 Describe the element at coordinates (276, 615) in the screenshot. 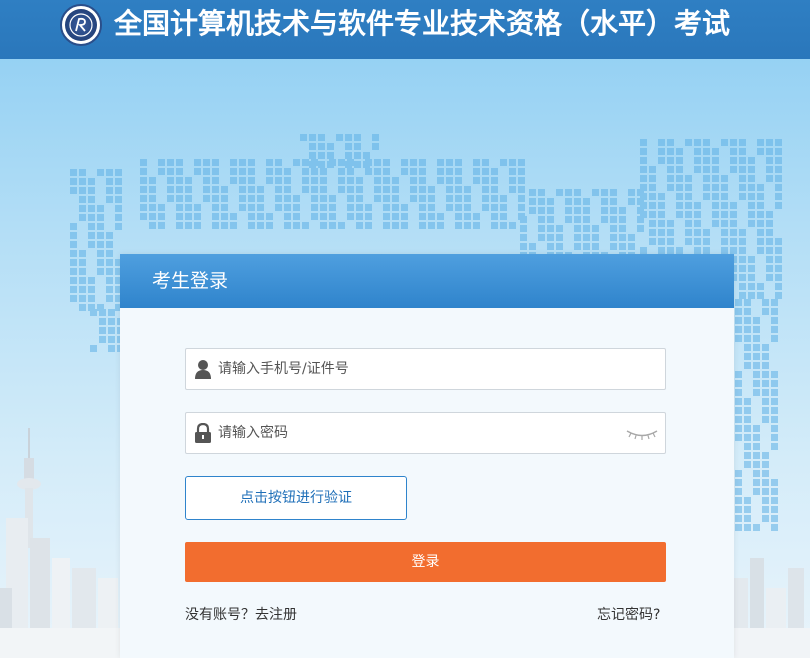

I see `register-link: 去注册` at that location.